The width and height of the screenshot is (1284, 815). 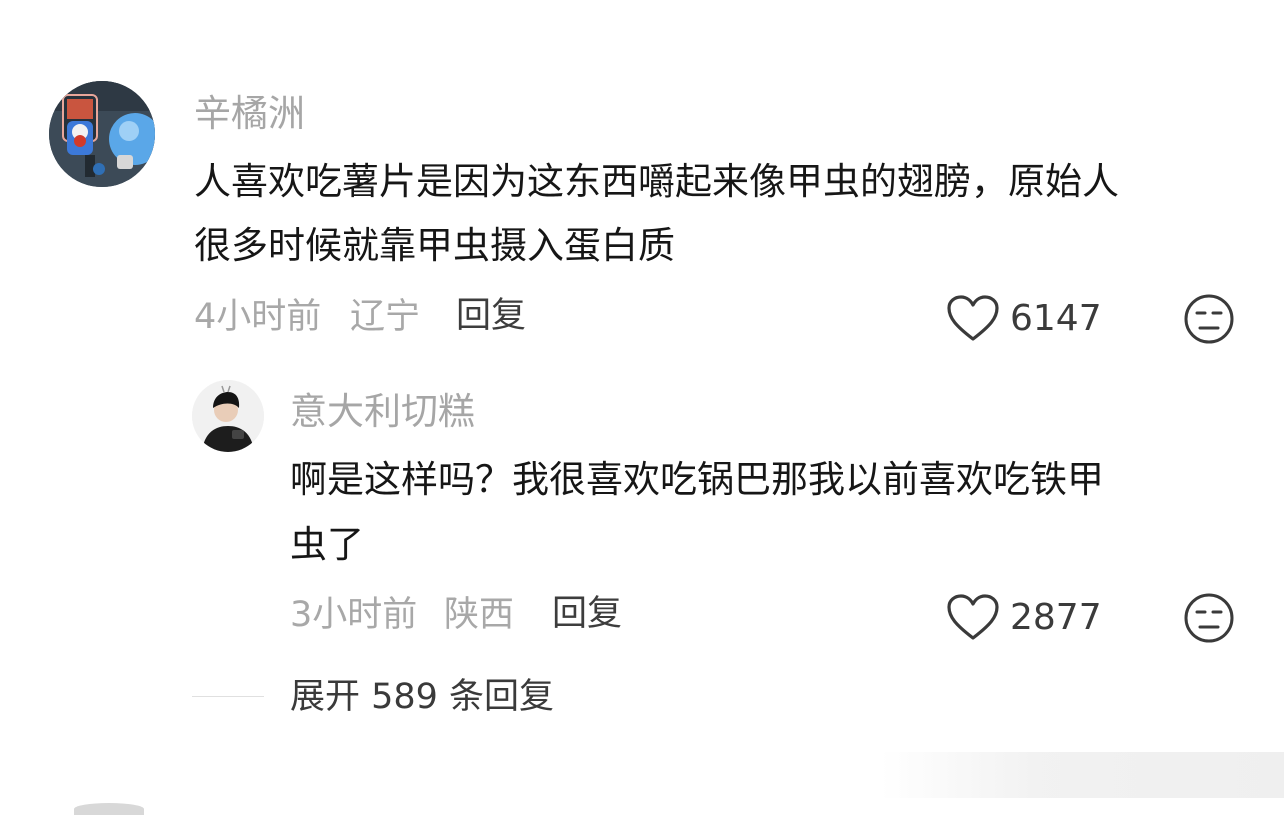 What do you see at coordinates (1082, 775) in the screenshot?
I see `bottom-fade-overlay` at bounding box center [1082, 775].